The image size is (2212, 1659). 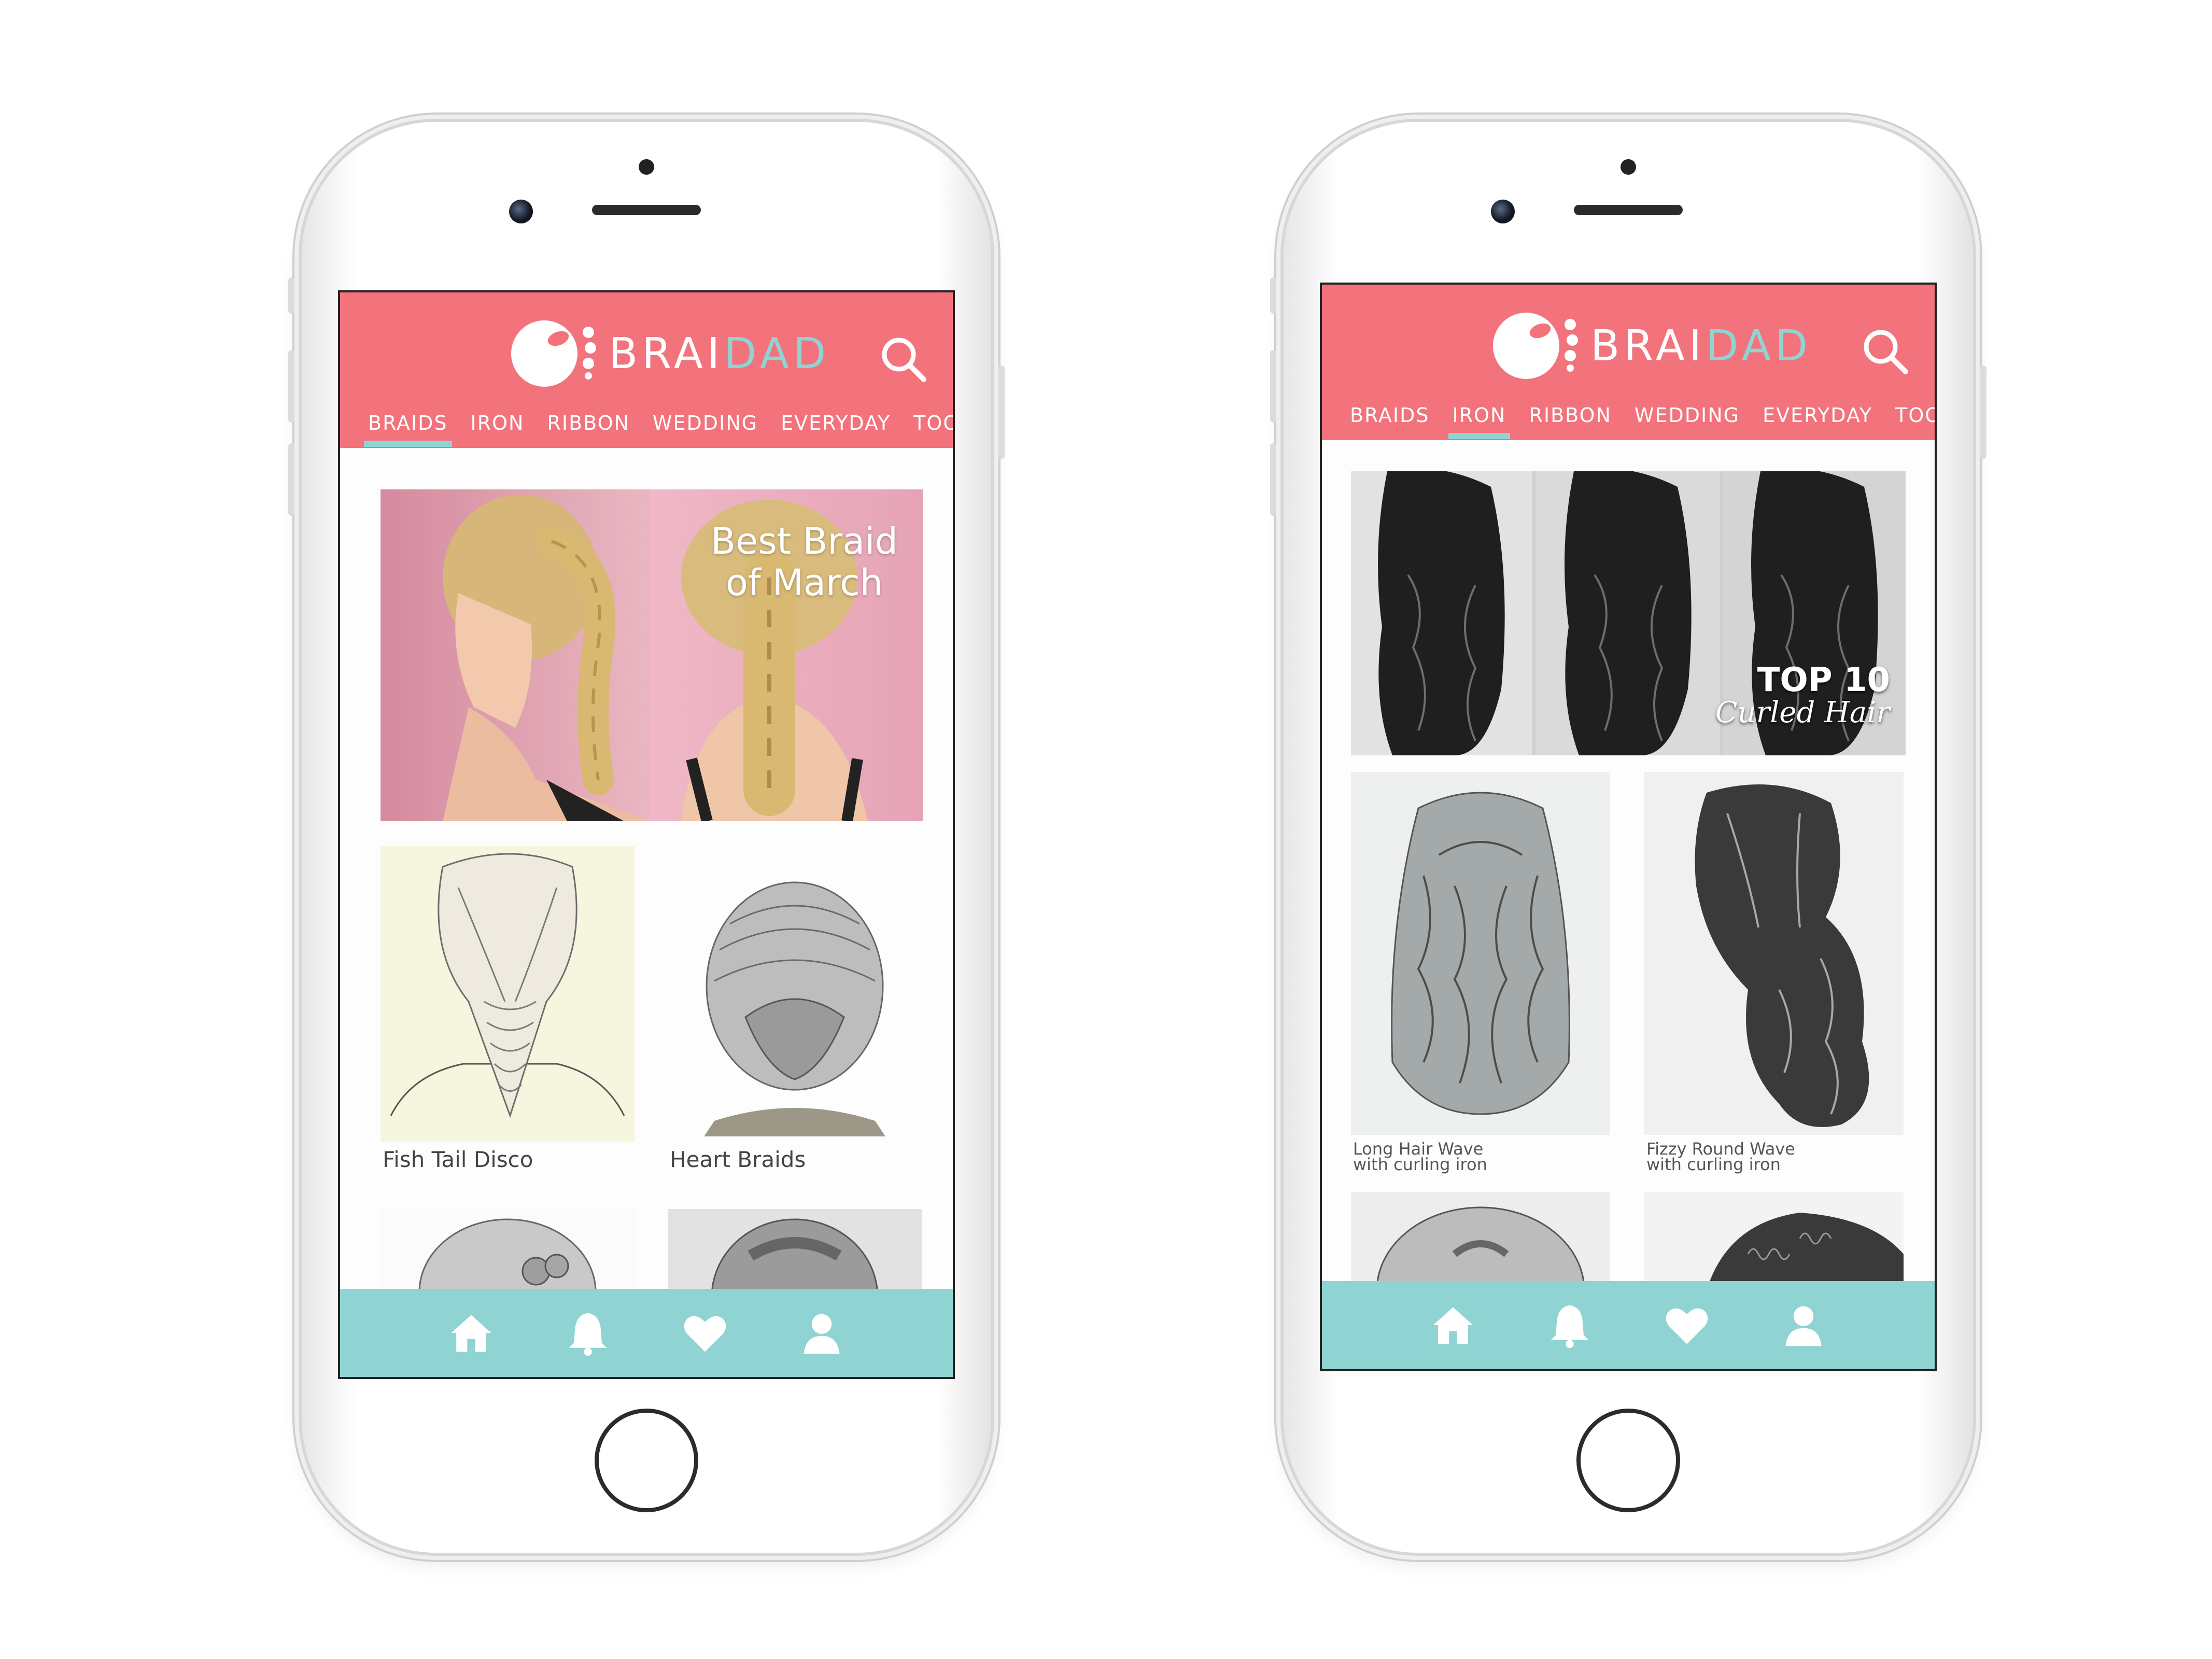 I want to click on heart-braids-sketch, so click(x=795, y=994).